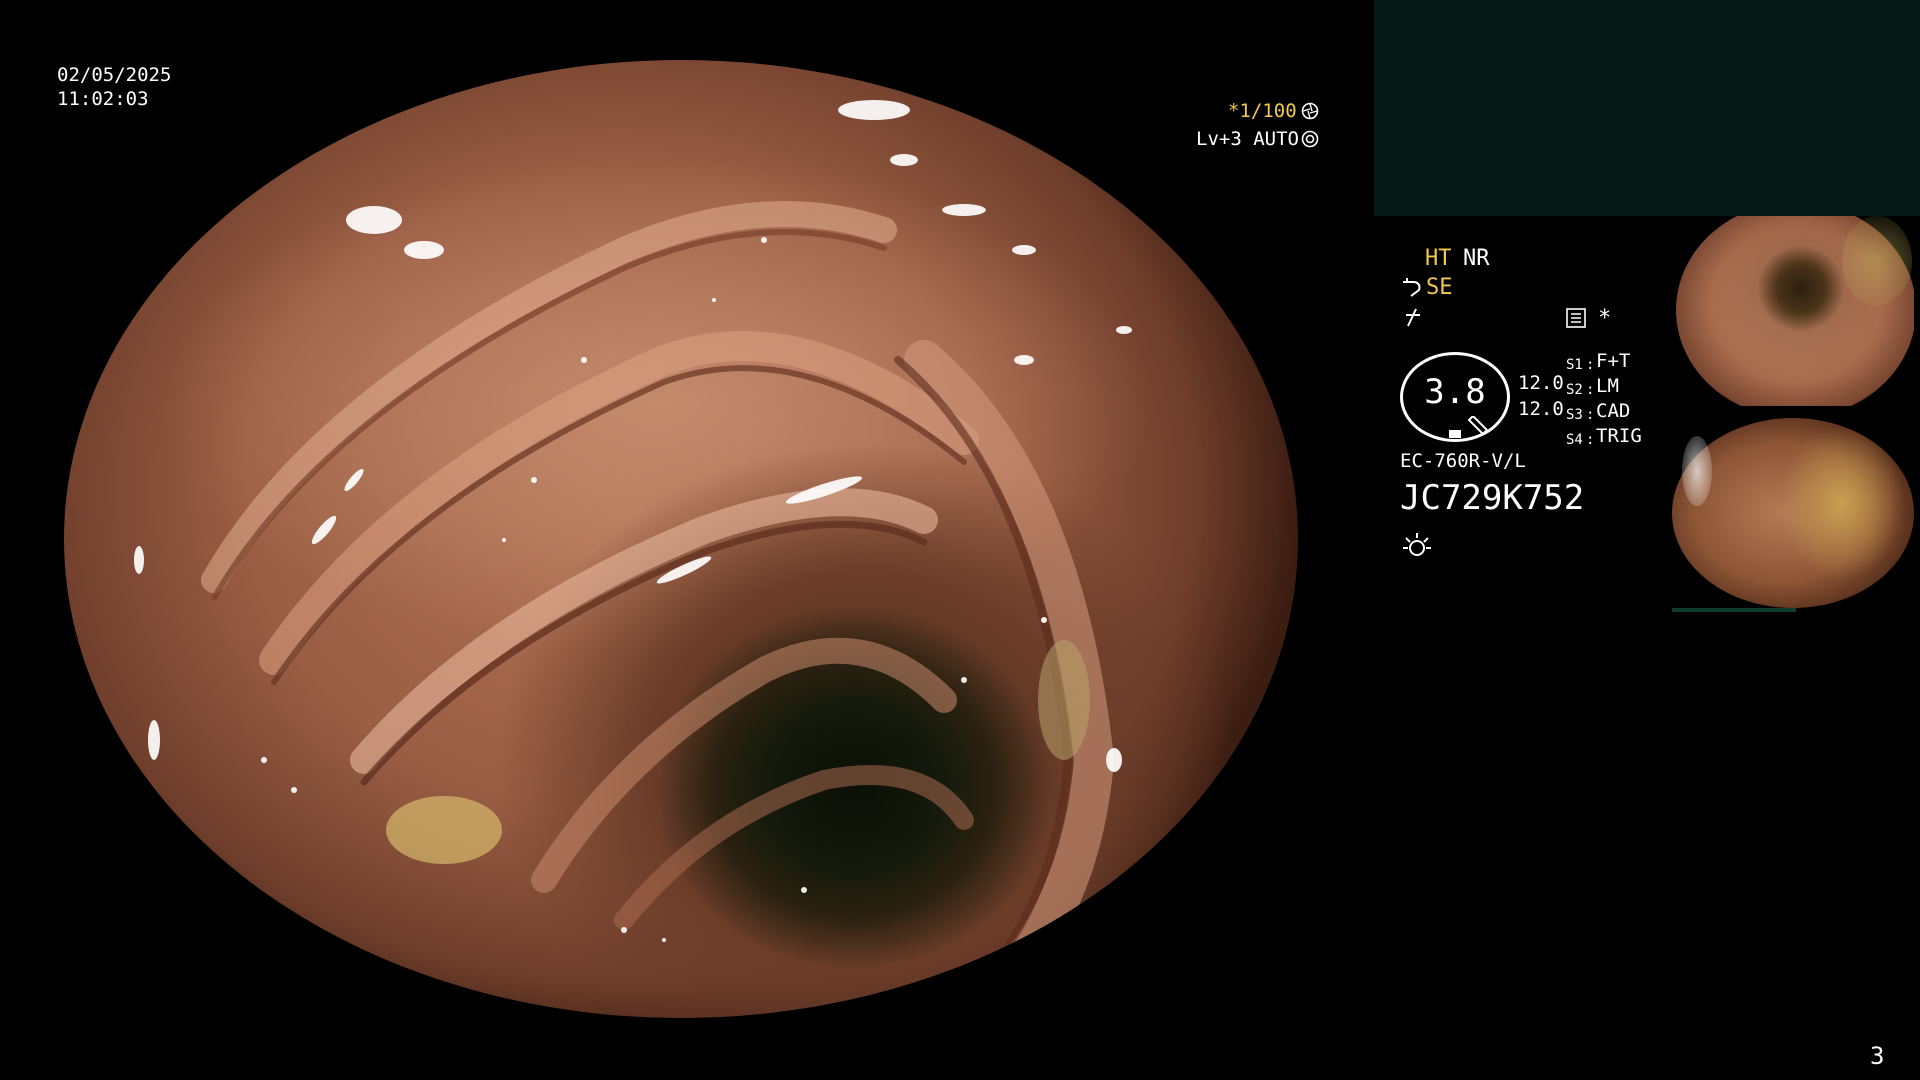 The image size is (1920, 1080). What do you see at coordinates (1439, 287) in the screenshot?
I see `se-mode: SE` at bounding box center [1439, 287].